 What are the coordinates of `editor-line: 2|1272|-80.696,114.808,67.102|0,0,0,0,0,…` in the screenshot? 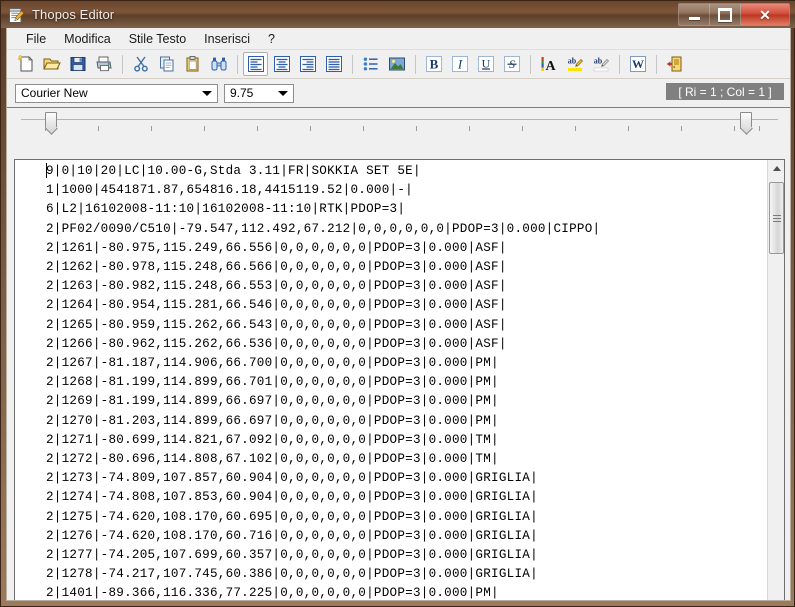 It's located at (272, 459).